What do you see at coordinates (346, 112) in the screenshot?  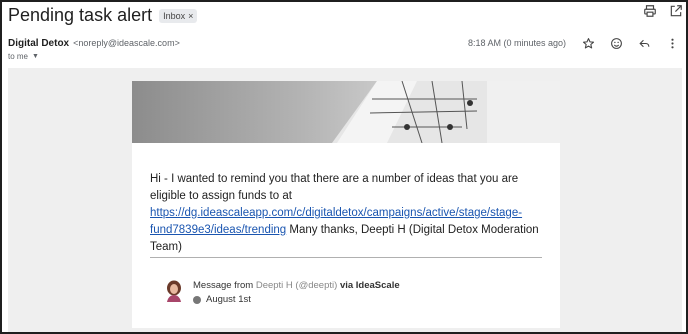 I see `header-banner-image` at bounding box center [346, 112].